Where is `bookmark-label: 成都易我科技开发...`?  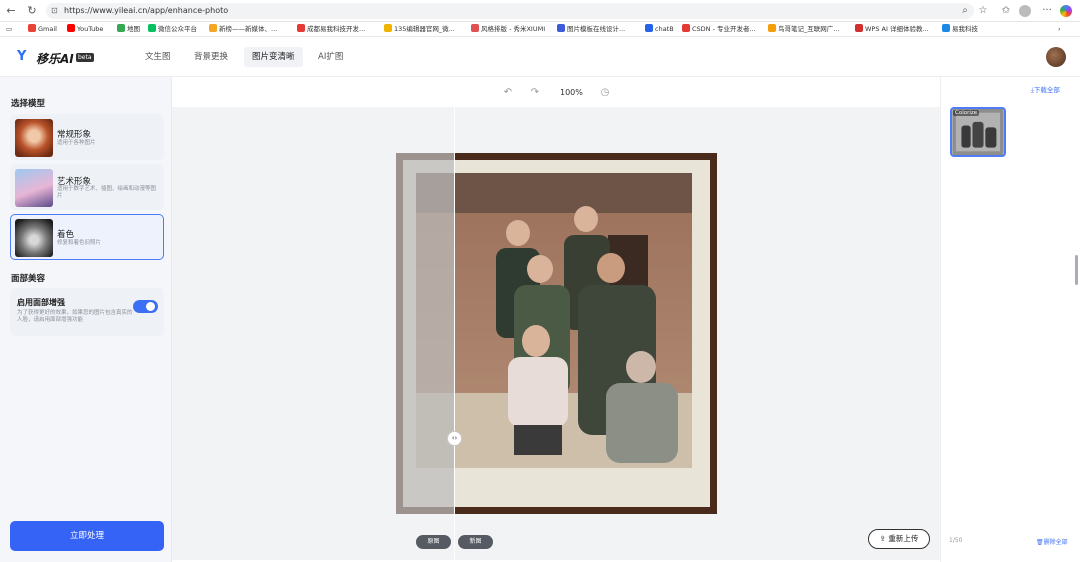 bookmark-label: 成都易我科技开发... is located at coordinates (336, 29).